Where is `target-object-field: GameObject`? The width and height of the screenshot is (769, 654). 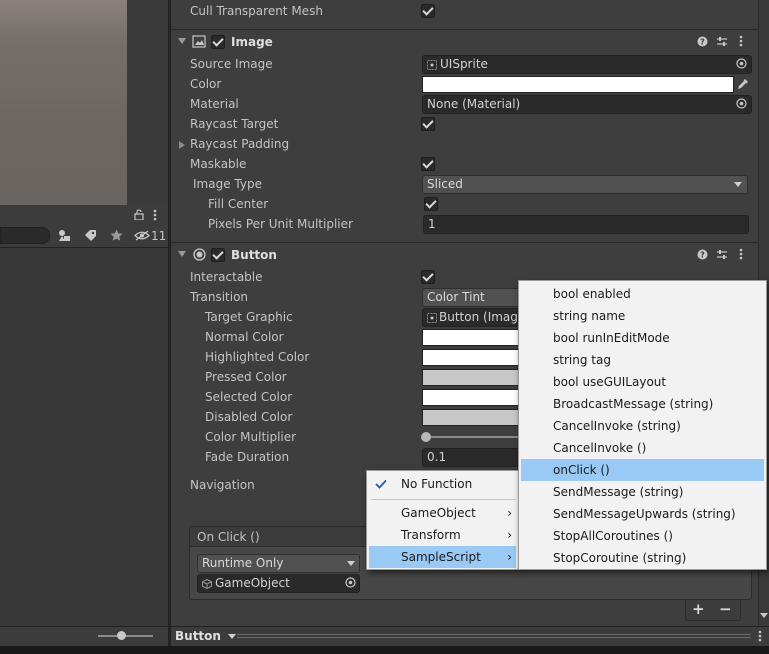 target-object-field: GameObject is located at coordinates (278, 583).